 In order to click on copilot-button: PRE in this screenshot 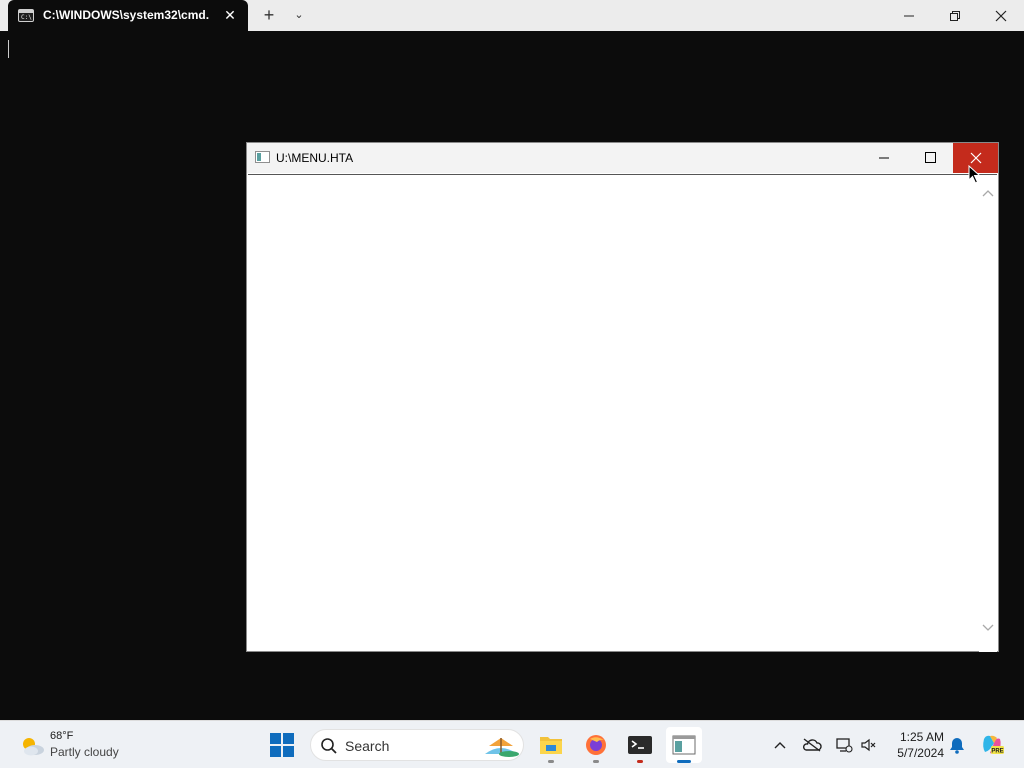, I will do `click(992, 745)`.